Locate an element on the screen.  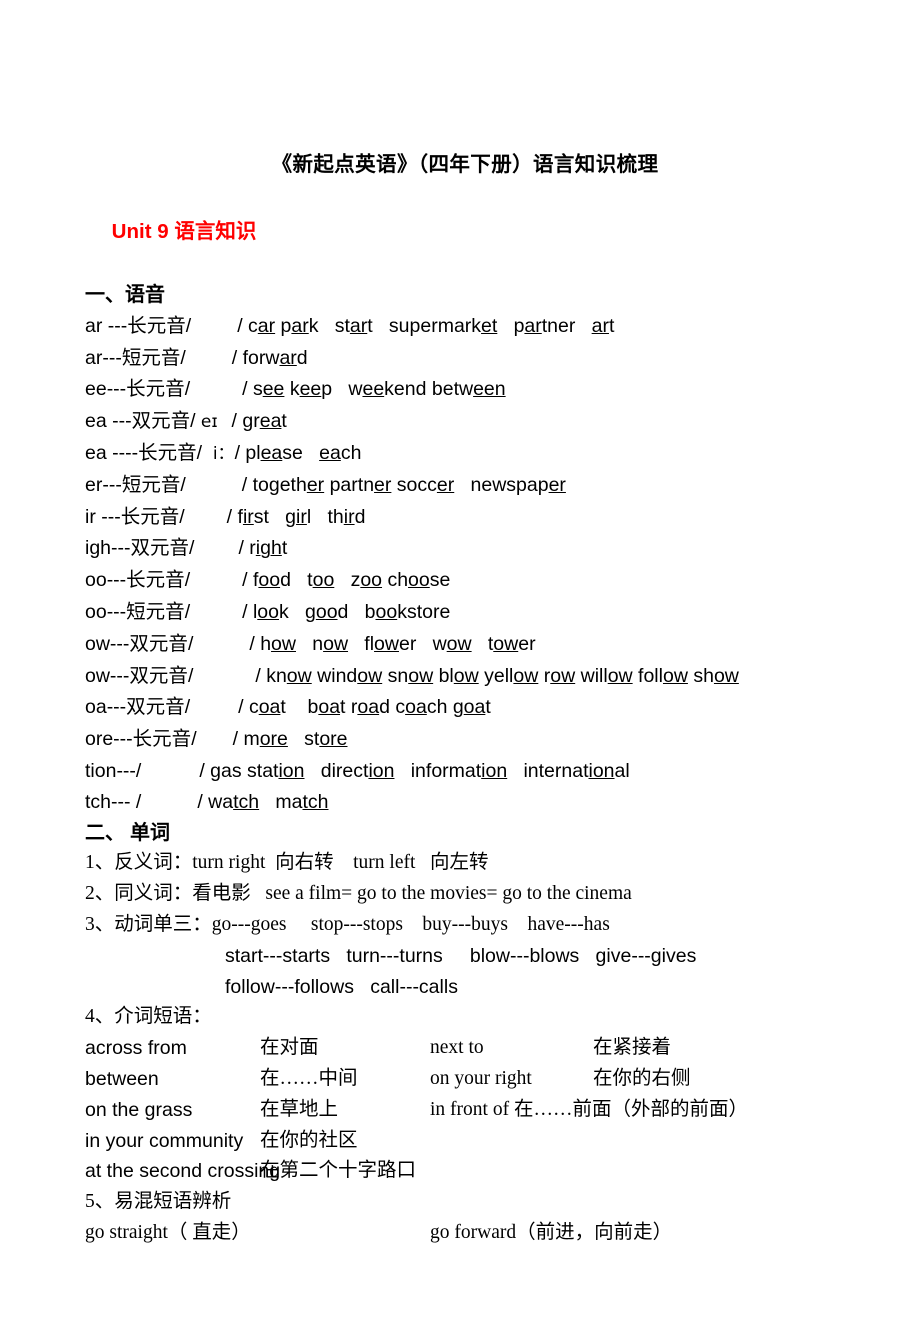
phonics-pattern: er---短元音/ is located at coordinates (135, 484).